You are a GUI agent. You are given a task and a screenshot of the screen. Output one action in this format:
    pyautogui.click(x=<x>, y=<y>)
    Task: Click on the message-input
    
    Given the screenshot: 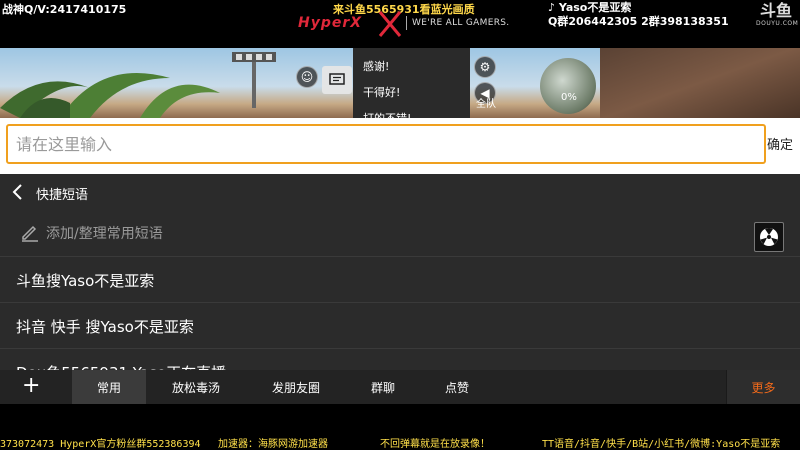 What is the action you would take?
    pyautogui.click(x=386, y=144)
    